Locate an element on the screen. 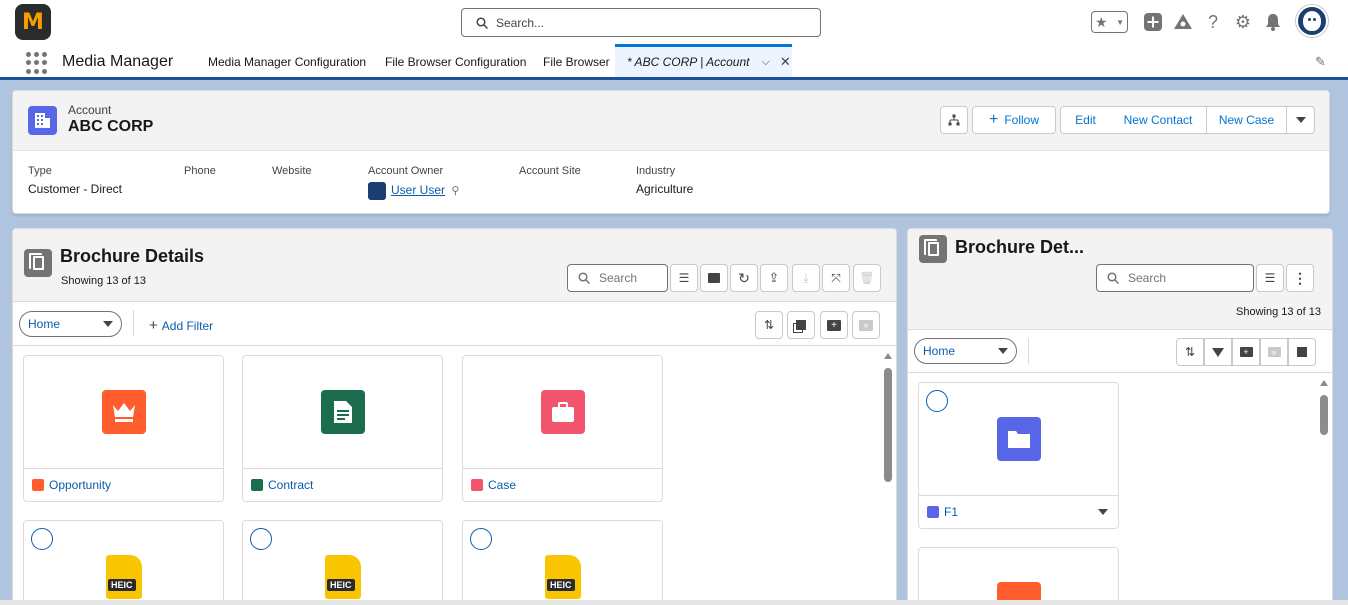 The image size is (1348, 605). new-contact-button: New Contact is located at coordinates (1158, 120).